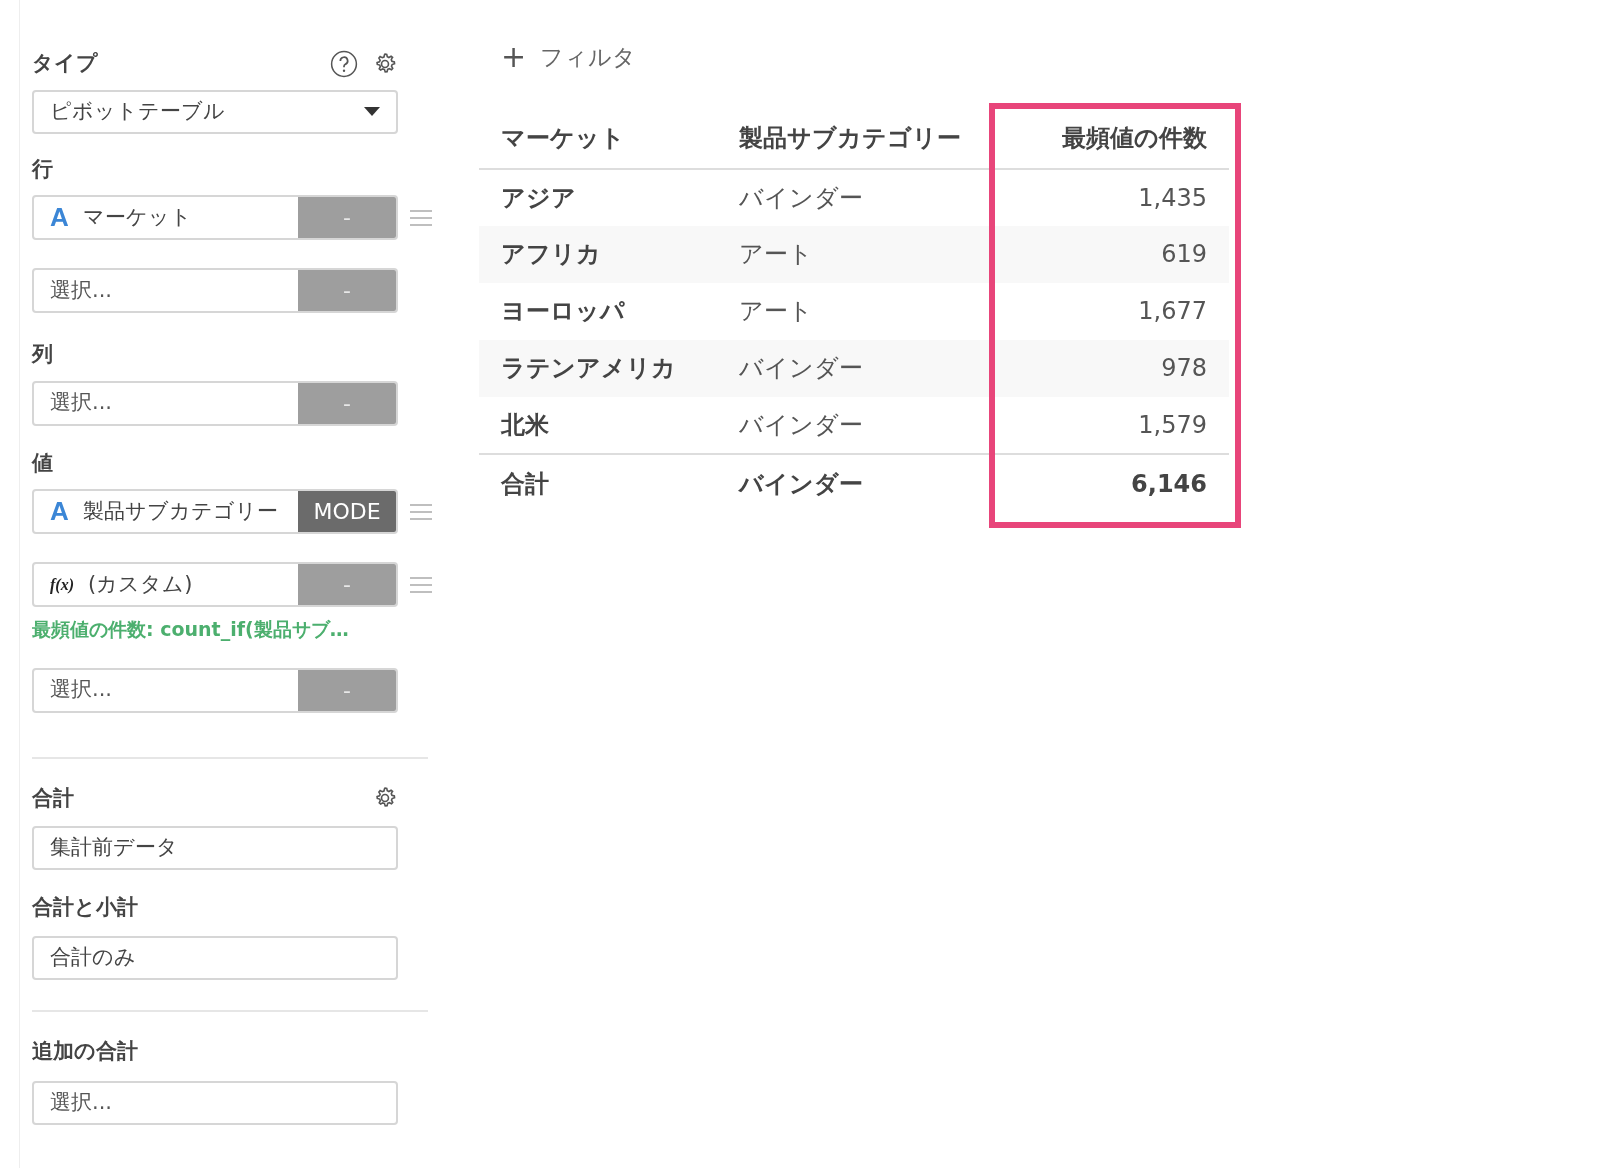 This screenshot has height=1168, width=1622. I want to click on table-cell: 1,677, so click(1112, 311).